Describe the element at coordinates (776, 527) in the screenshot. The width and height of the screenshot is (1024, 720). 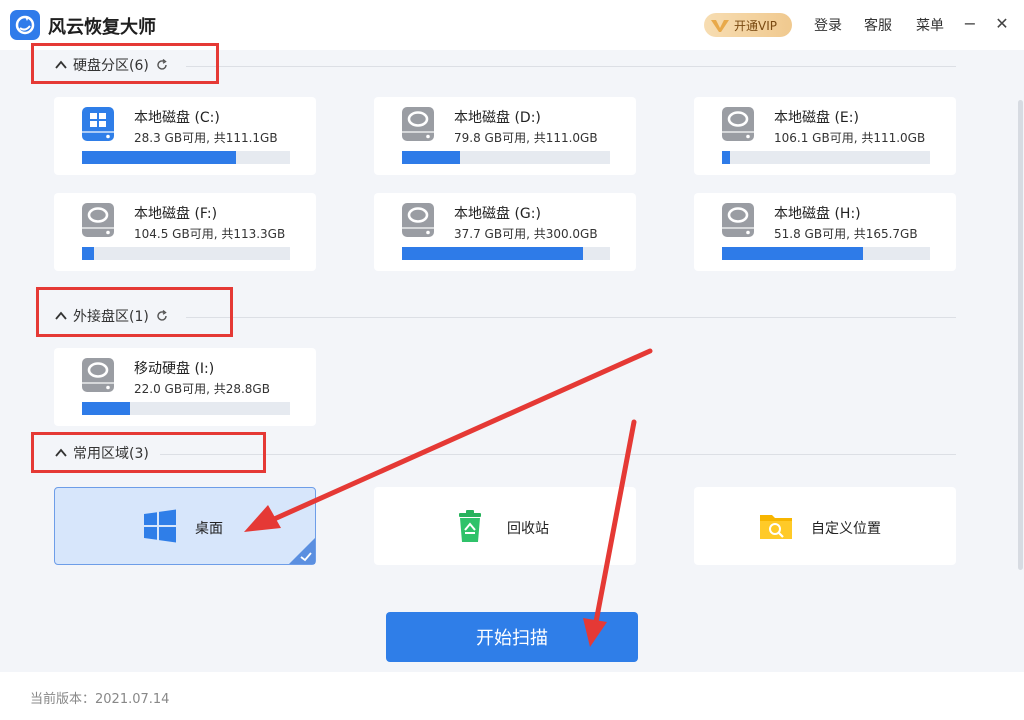
I see `folder-search-icon` at that location.